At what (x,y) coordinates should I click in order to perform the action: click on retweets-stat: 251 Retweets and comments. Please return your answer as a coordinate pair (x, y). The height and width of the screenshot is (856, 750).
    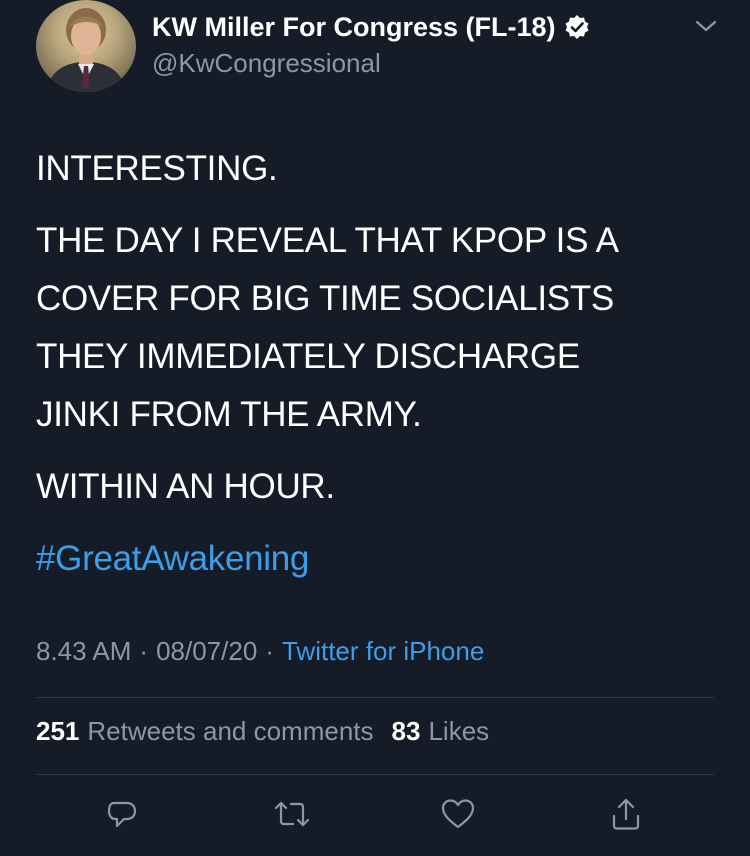
    Looking at the image, I should click on (205, 731).